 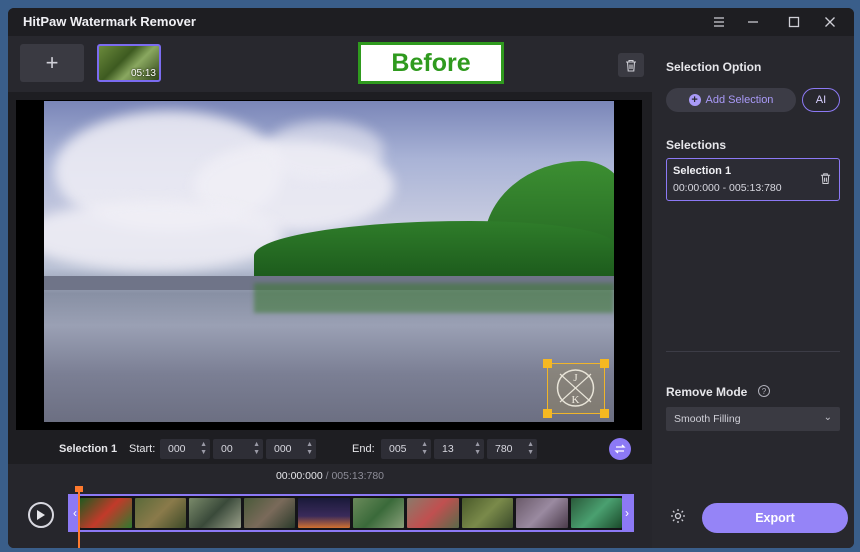 I want to click on playhead, so click(x=79, y=517).